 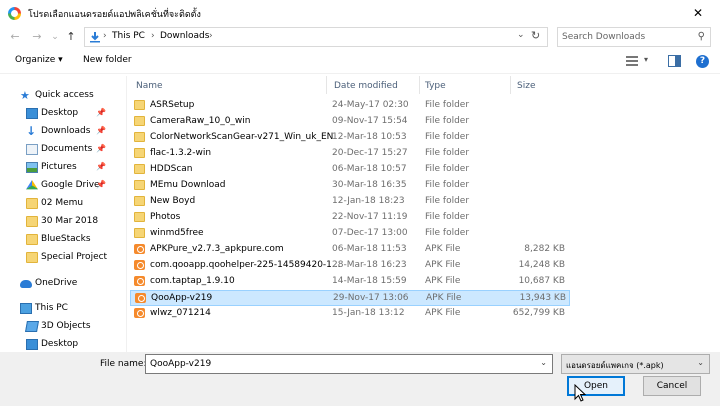 I want to click on file-date-modified: 12-Mar-18 10:53, so click(x=369, y=137).